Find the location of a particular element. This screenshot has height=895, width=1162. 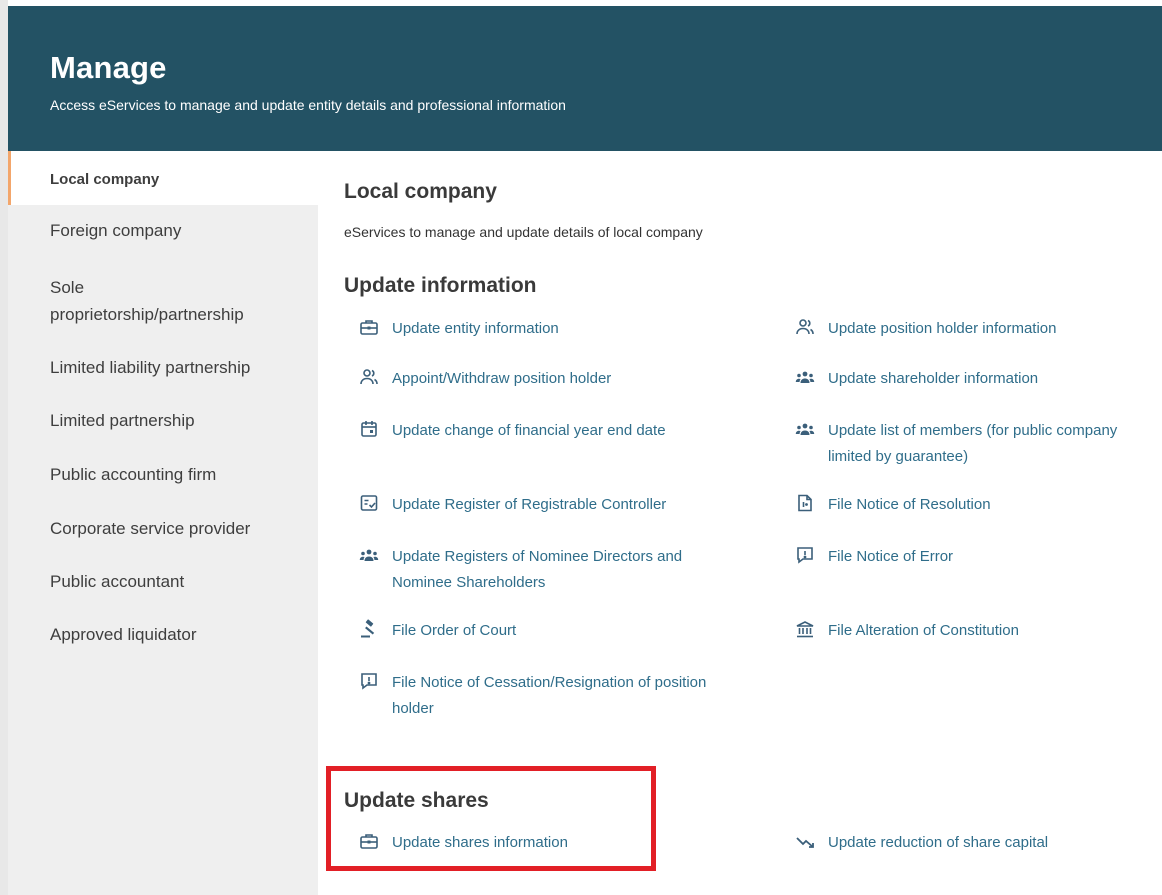

link-update-financial-year-end: Update change of financial year end date is located at coordinates (512, 431).